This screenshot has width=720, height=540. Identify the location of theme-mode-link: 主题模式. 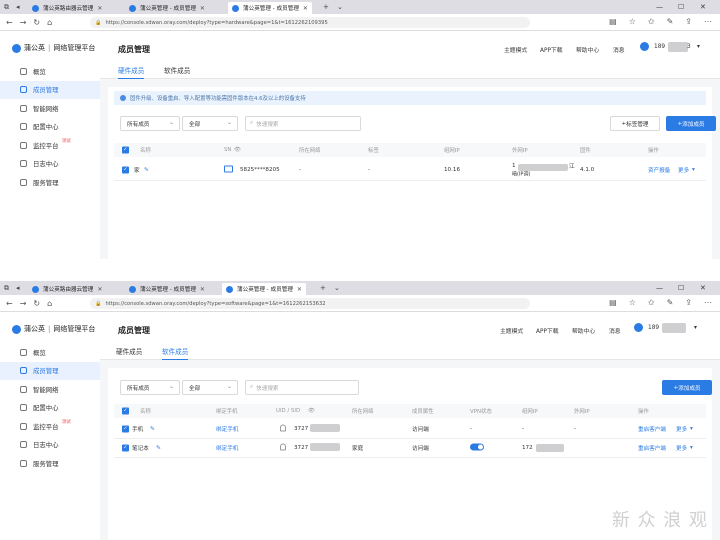
(515, 49).